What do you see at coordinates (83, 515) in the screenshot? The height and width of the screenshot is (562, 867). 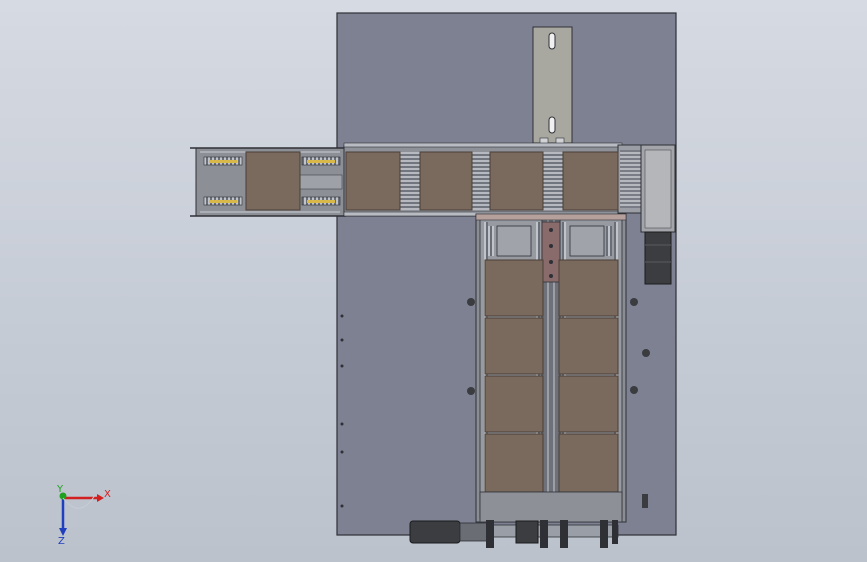 I see `coordinate-triad: X Y Z` at bounding box center [83, 515].